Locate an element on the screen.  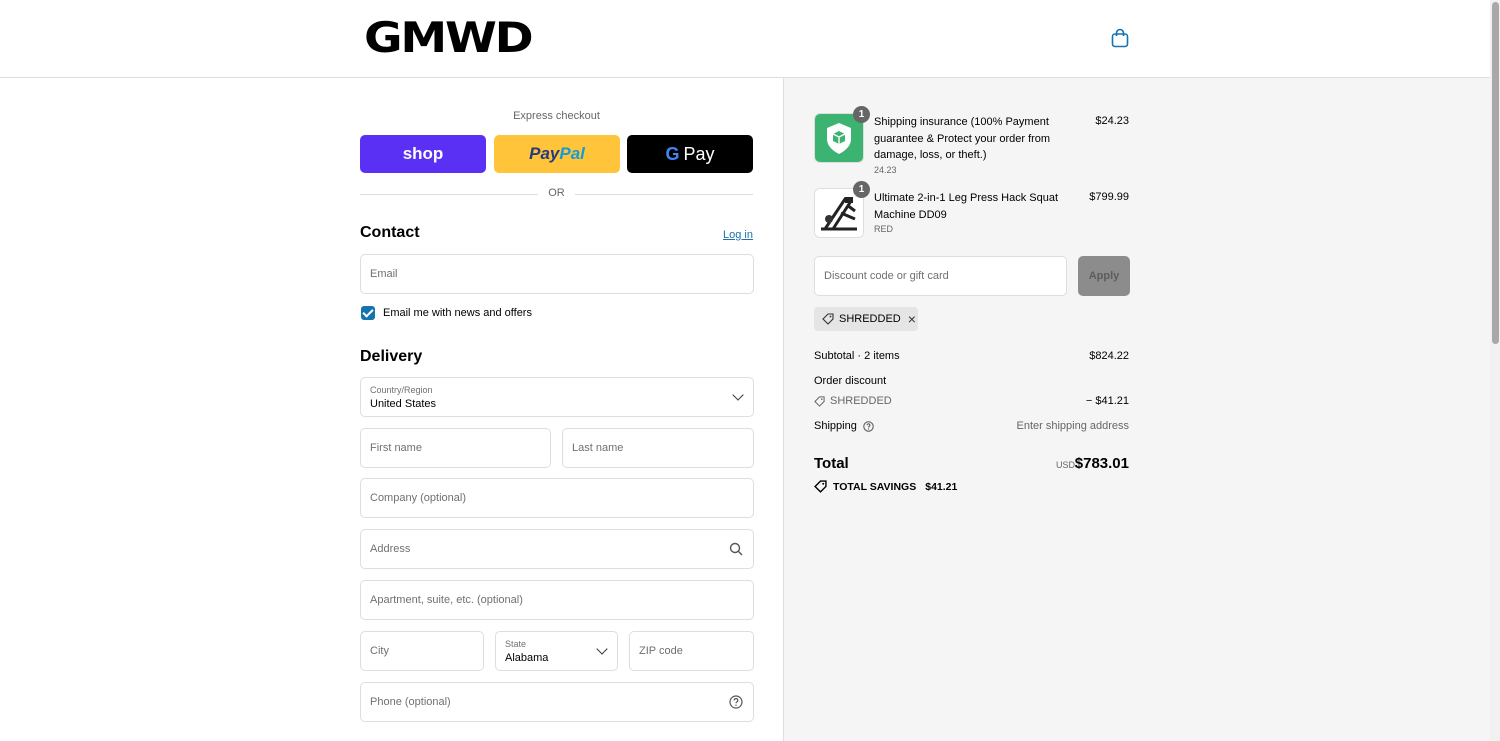
country-select: Country/Region United States is located at coordinates (557, 397).